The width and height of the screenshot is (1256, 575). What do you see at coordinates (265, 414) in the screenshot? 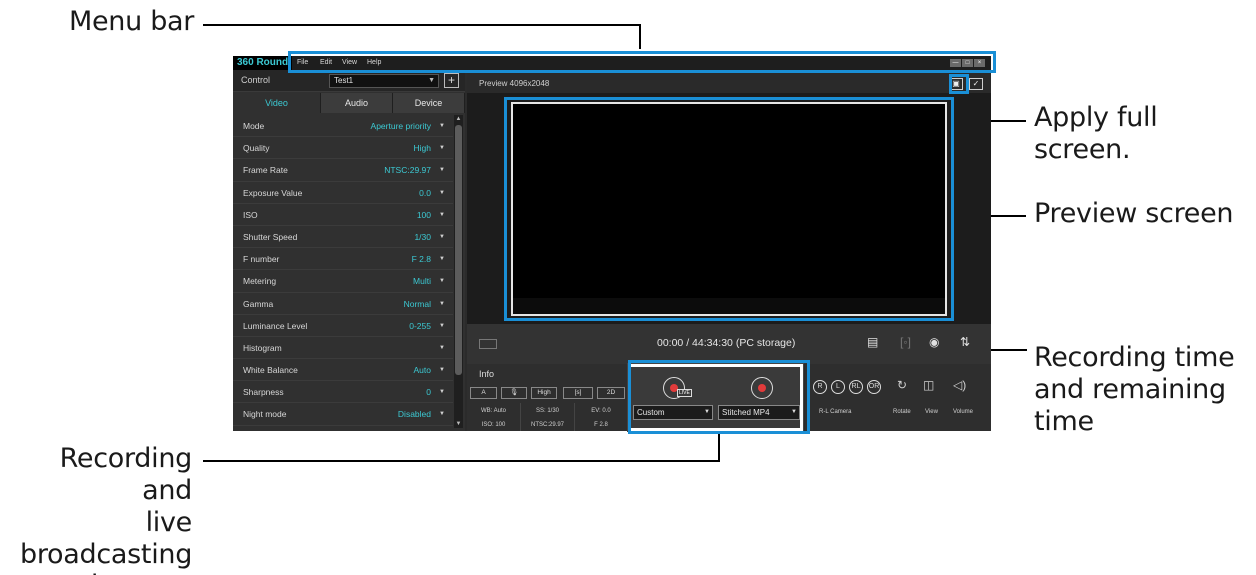
I see `setting-label: Night mode` at bounding box center [265, 414].